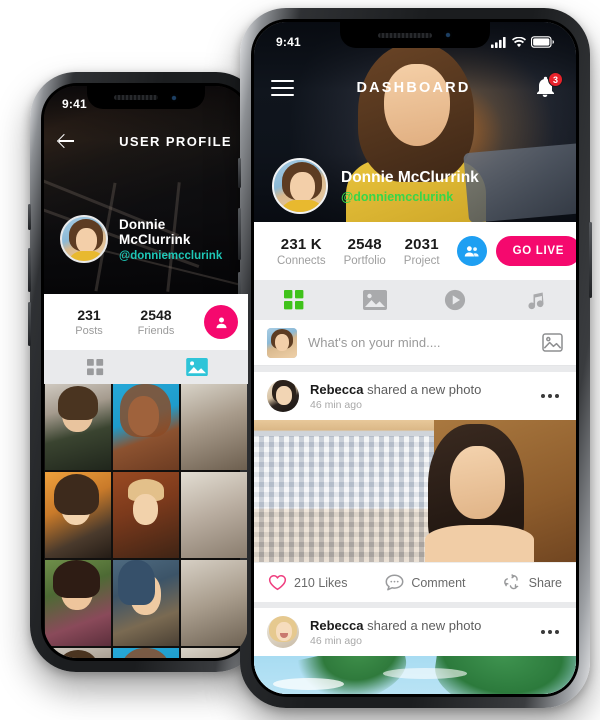  I want to click on go-live-button: GO LIVE, so click(535, 251).